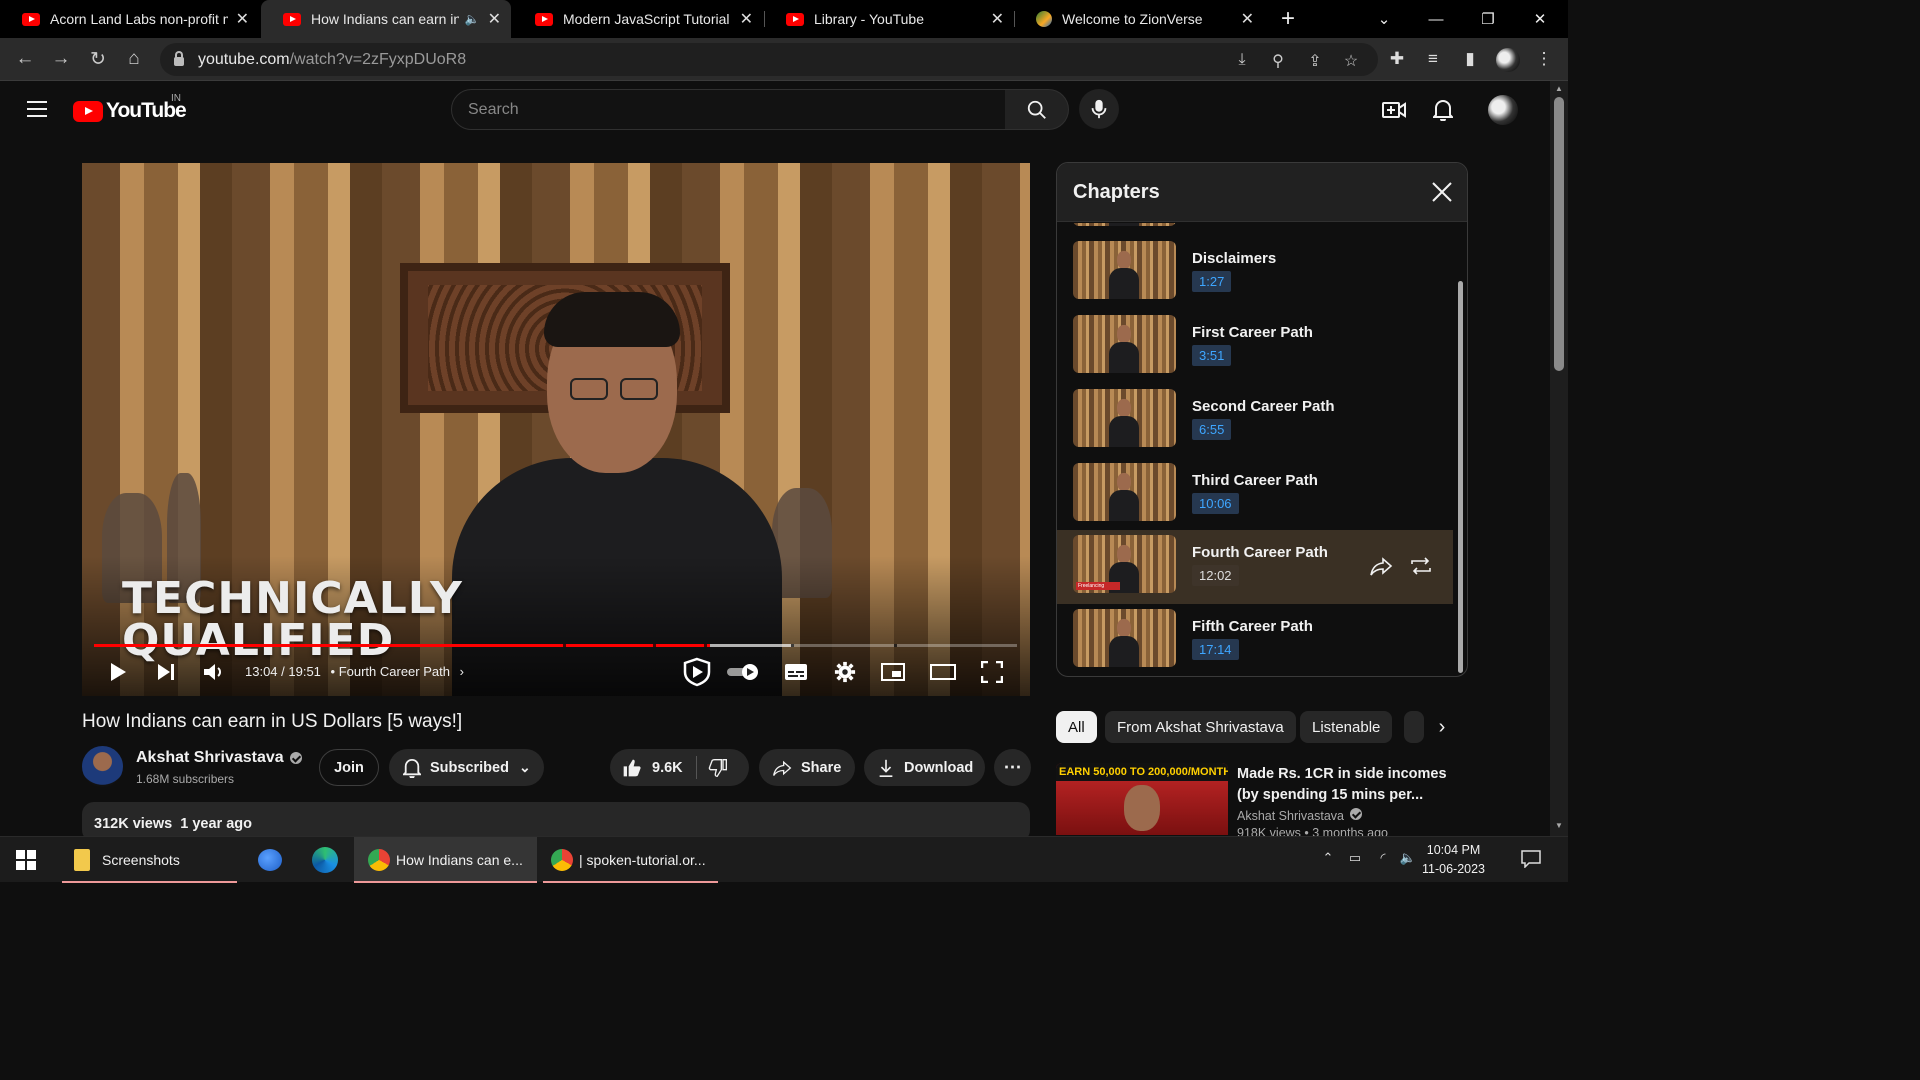  What do you see at coordinates (1384, 19) in the screenshot?
I see `tab-search-chevron-icon: ⌄` at bounding box center [1384, 19].